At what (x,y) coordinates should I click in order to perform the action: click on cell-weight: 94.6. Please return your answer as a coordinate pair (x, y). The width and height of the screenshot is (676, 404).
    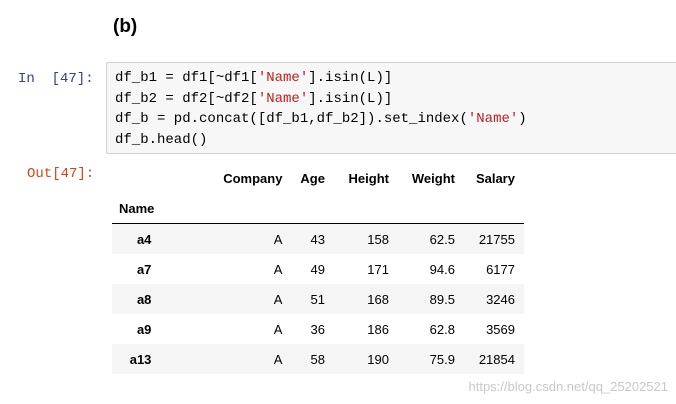
    Looking at the image, I should click on (442, 269).